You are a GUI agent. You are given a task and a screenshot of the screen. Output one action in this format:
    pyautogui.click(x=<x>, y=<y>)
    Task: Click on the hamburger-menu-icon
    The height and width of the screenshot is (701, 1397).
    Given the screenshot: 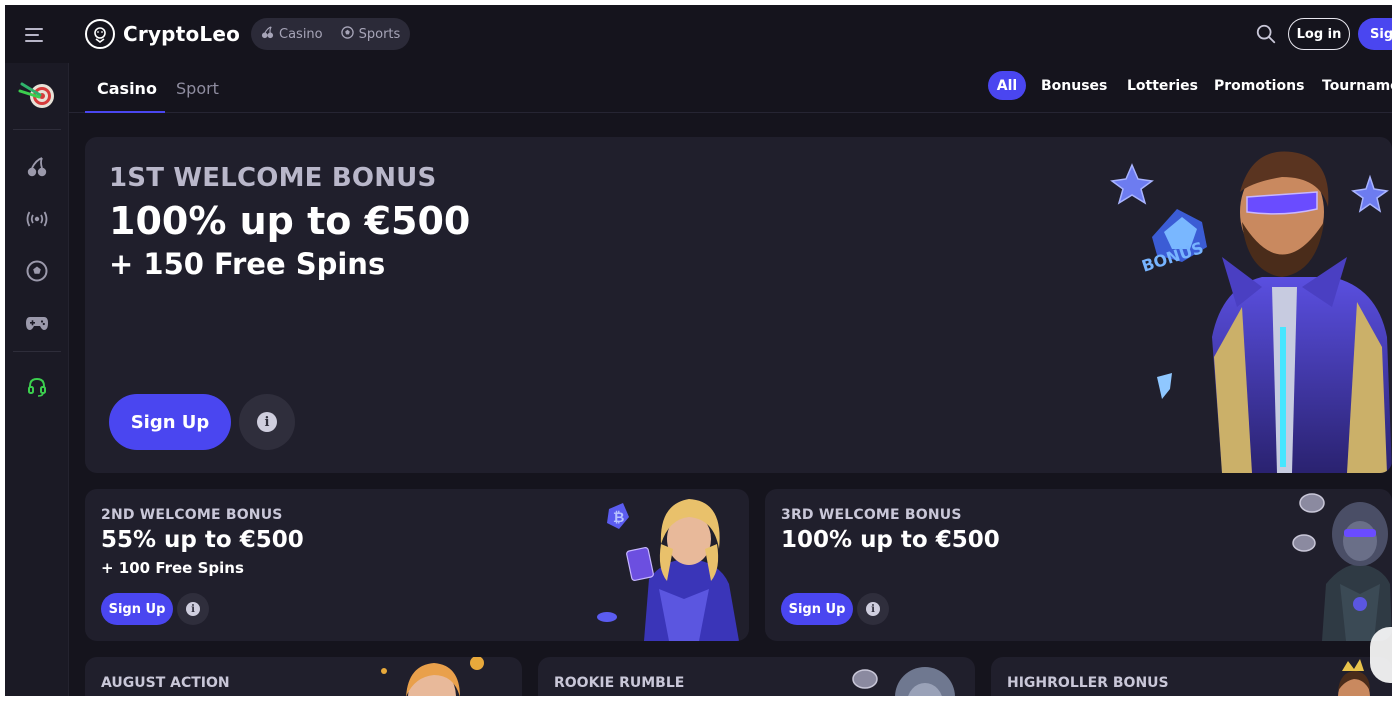 What is the action you would take?
    pyautogui.click(x=37, y=35)
    